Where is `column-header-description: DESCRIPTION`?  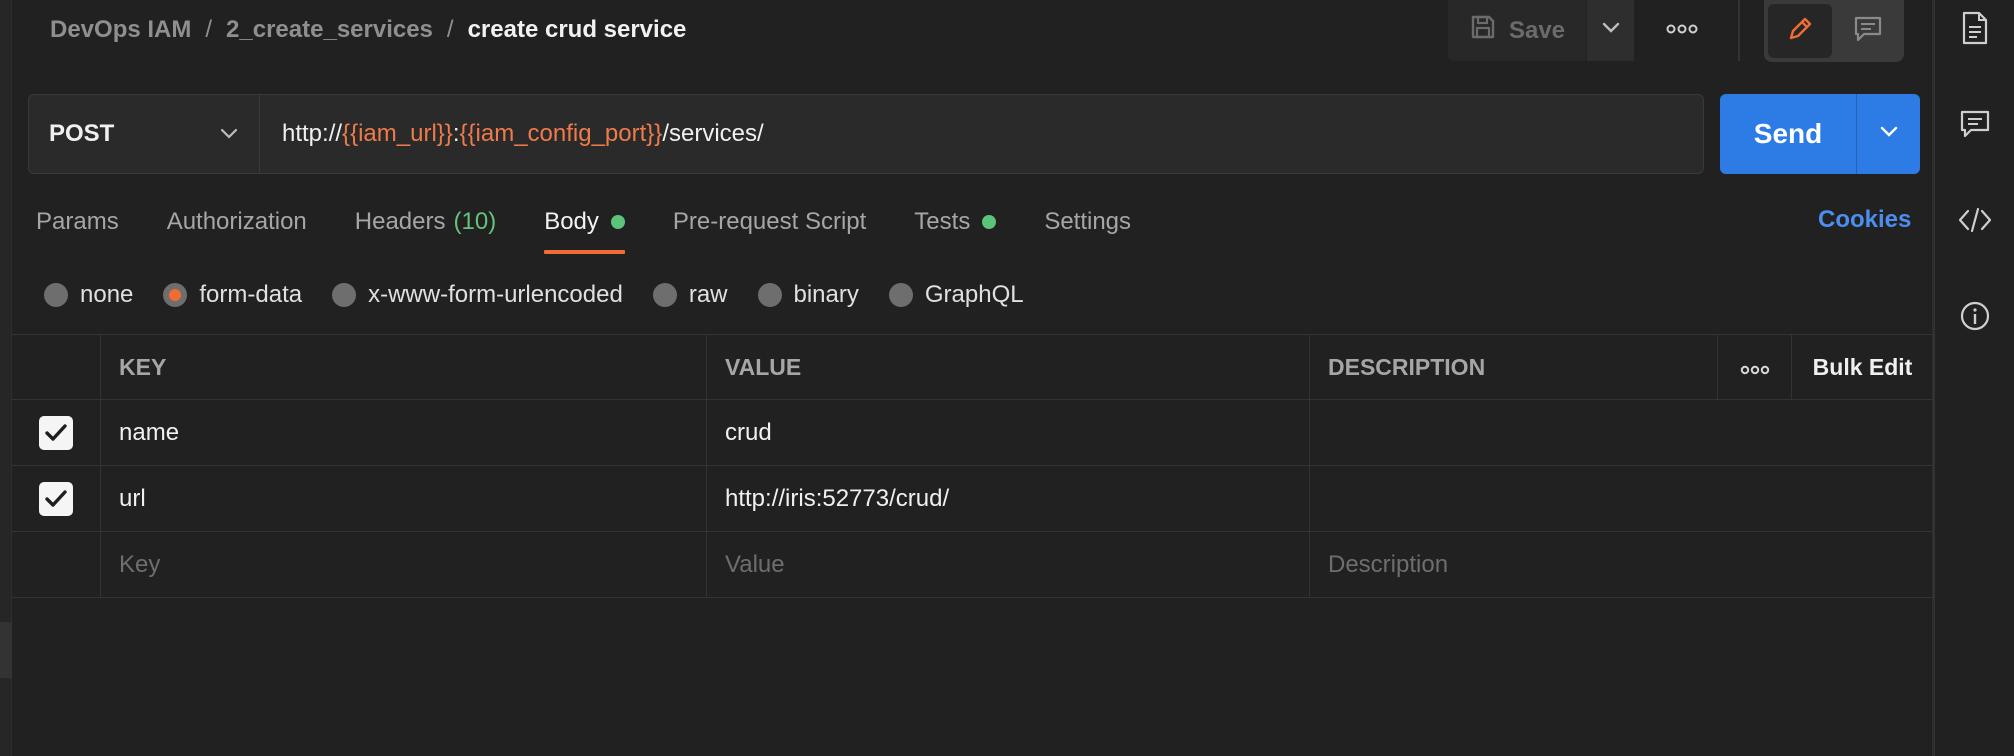 column-header-description: DESCRIPTION is located at coordinates (1514, 367).